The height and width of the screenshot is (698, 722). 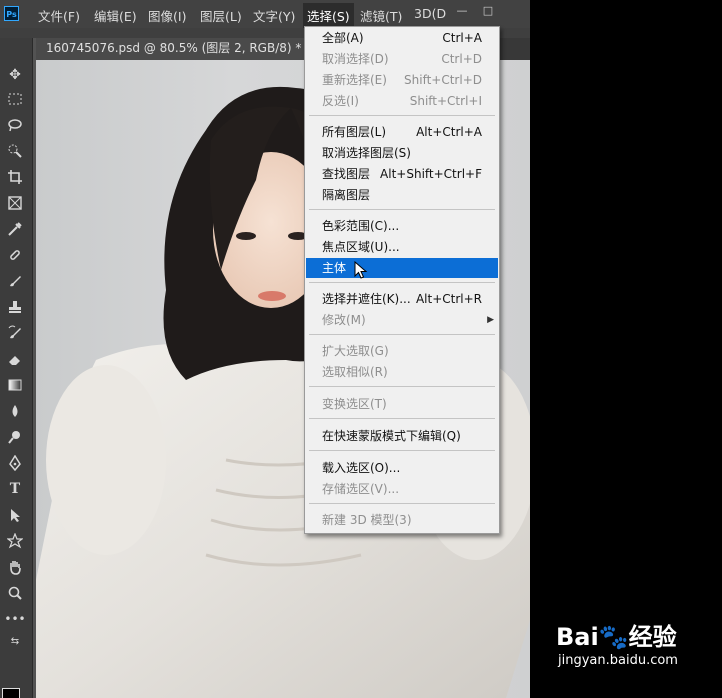 What do you see at coordinates (221, 15) in the screenshot?
I see `menu-layer: 图层(L)` at bounding box center [221, 15].